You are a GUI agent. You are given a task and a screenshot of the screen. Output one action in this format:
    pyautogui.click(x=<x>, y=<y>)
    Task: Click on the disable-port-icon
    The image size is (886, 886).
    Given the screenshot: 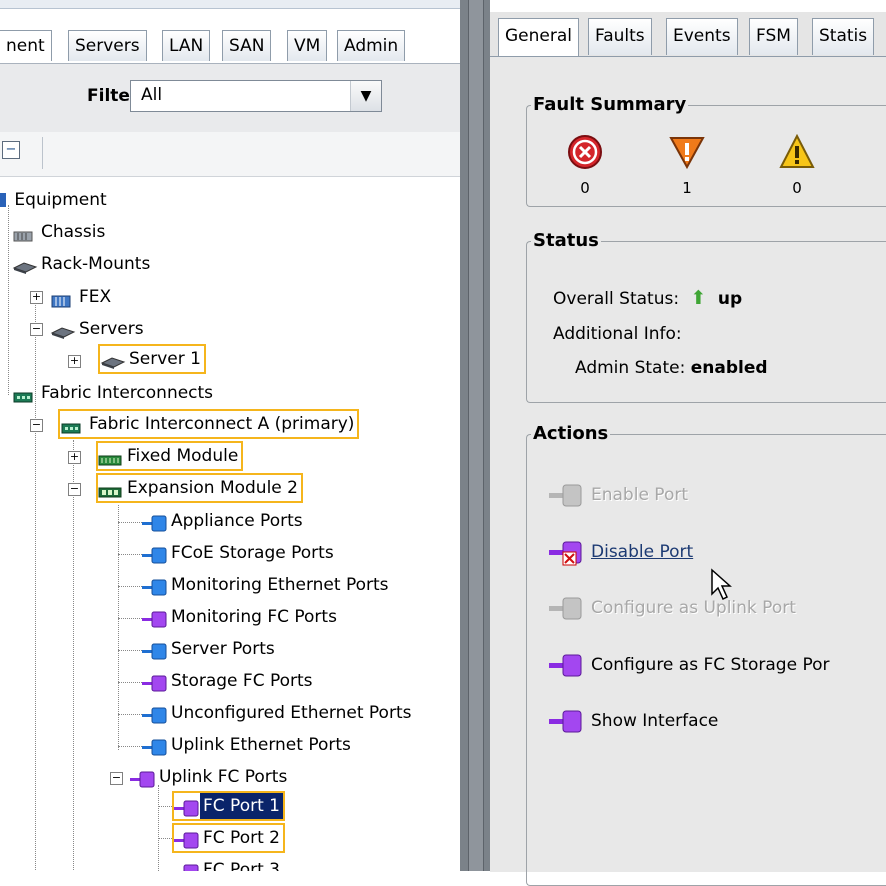 What is the action you would take?
    pyautogui.click(x=566, y=553)
    